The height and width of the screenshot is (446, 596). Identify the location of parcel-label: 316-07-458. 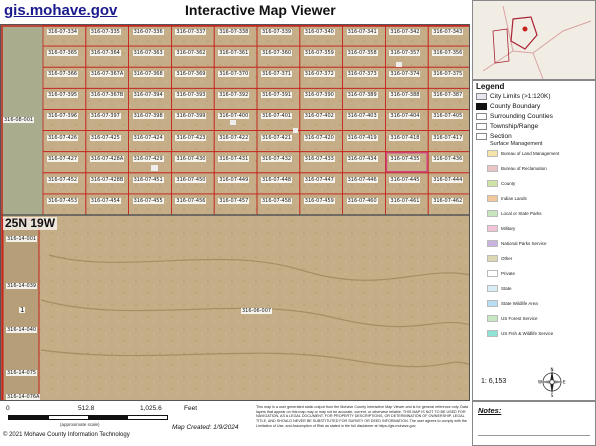
(277, 200).